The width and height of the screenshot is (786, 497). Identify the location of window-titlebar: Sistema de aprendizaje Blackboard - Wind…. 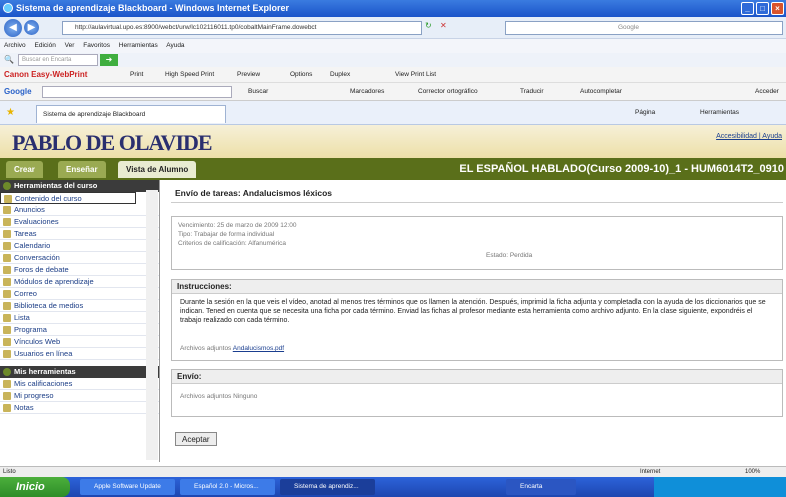
(393, 8).